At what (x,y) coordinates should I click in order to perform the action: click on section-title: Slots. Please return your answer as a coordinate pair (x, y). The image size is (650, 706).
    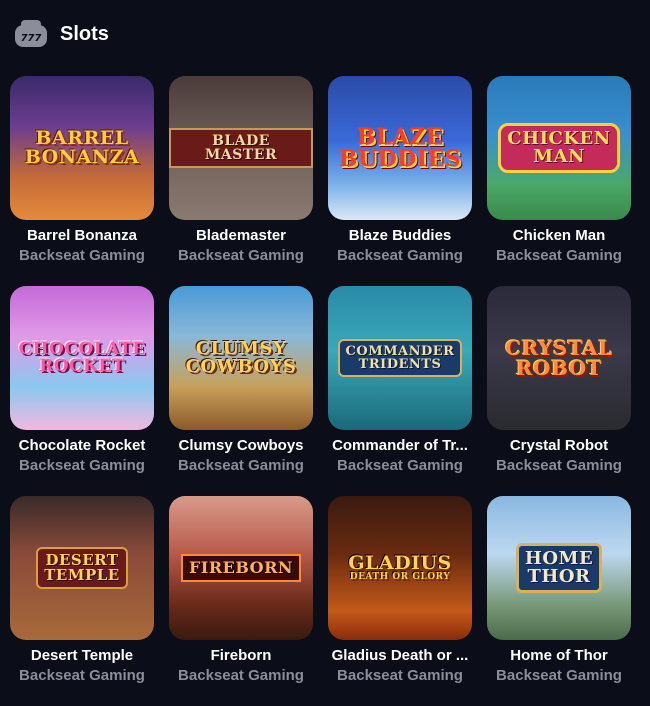
    Looking at the image, I should click on (84, 33).